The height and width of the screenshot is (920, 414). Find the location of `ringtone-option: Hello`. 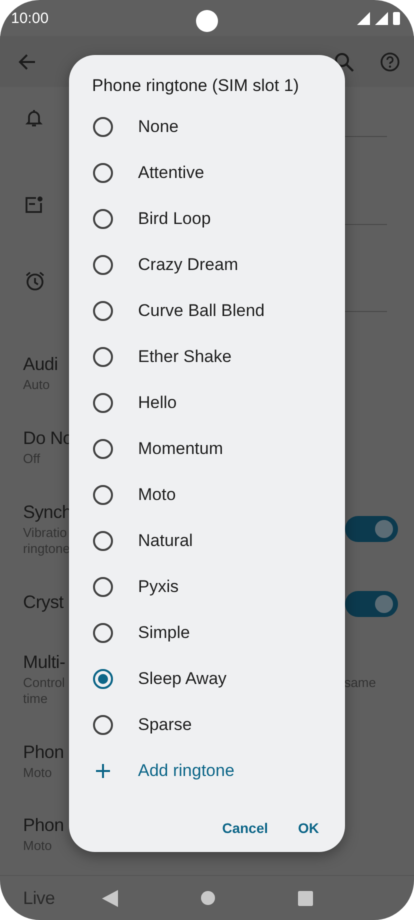

ringtone-option: Hello is located at coordinates (207, 403).